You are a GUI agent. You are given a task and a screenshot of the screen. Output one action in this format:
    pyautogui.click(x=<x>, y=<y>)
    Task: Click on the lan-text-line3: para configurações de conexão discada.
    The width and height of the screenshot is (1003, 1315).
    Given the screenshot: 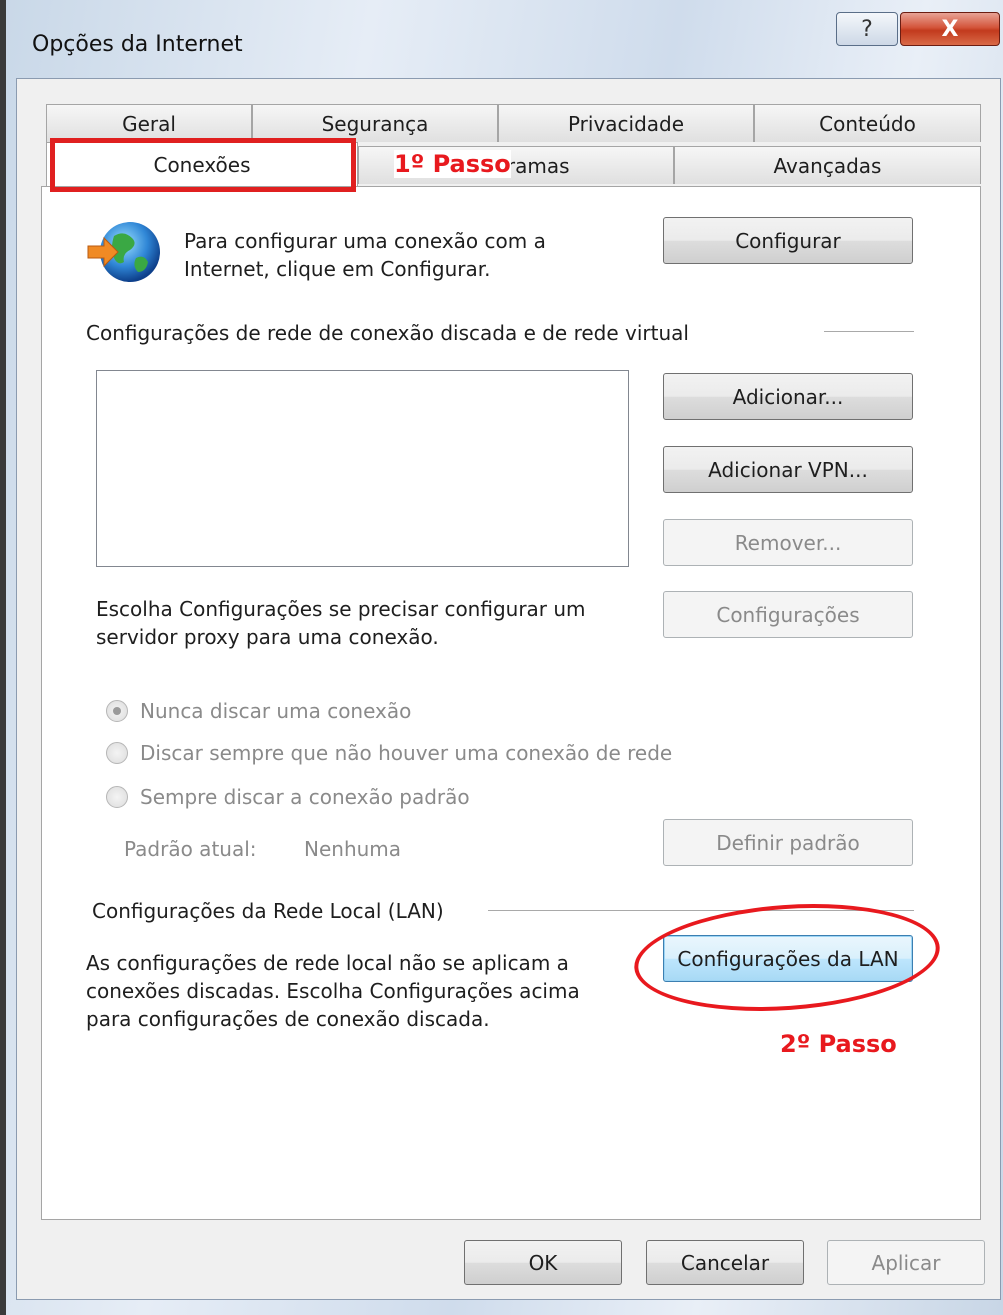 What is the action you would take?
    pyautogui.click(x=288, y=1019)
    